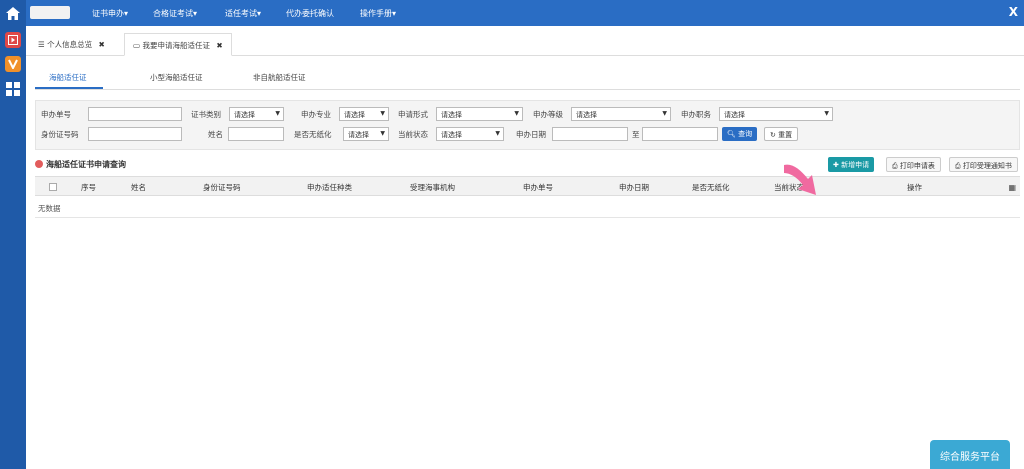  What do you see at coordinates (914, 187) in the screenshot?
I see `col-actions: 操作` at bounding box center [914, 187].